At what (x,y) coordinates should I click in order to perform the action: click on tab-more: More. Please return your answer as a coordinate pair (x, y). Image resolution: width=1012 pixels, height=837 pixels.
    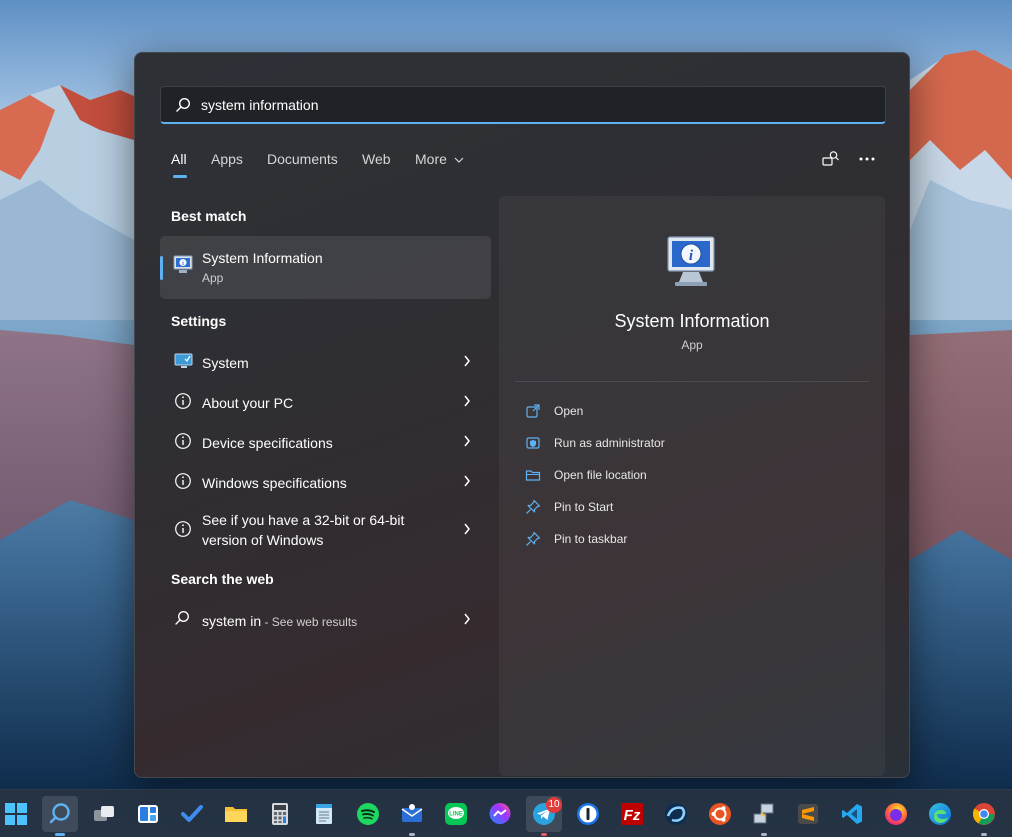
    Looking at the image, I should click on (439, 159).